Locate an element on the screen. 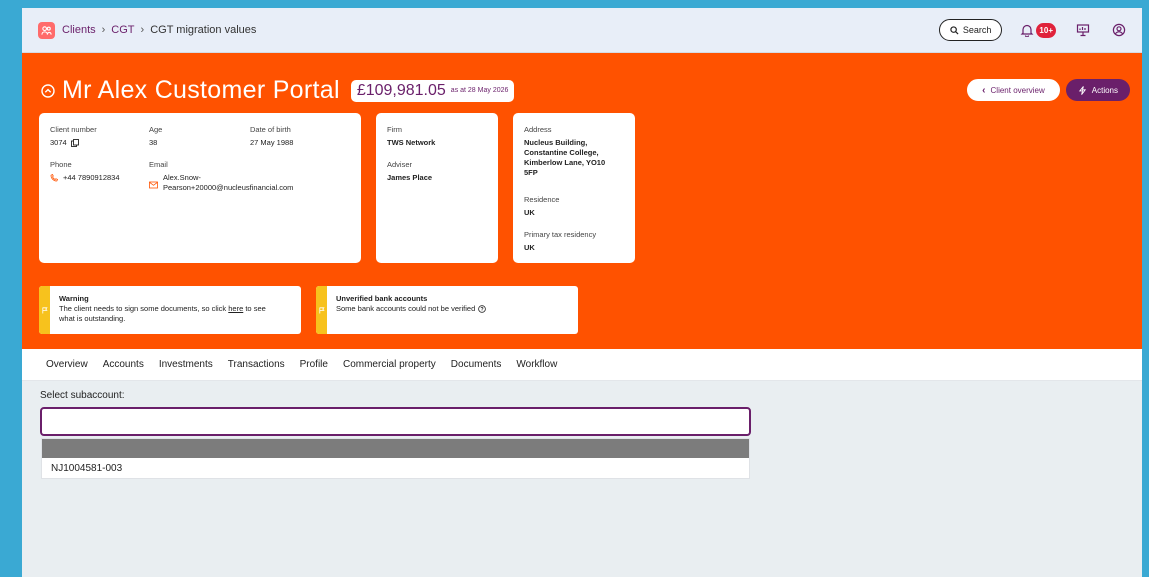  search-icon is located at coordinates (954, 30).